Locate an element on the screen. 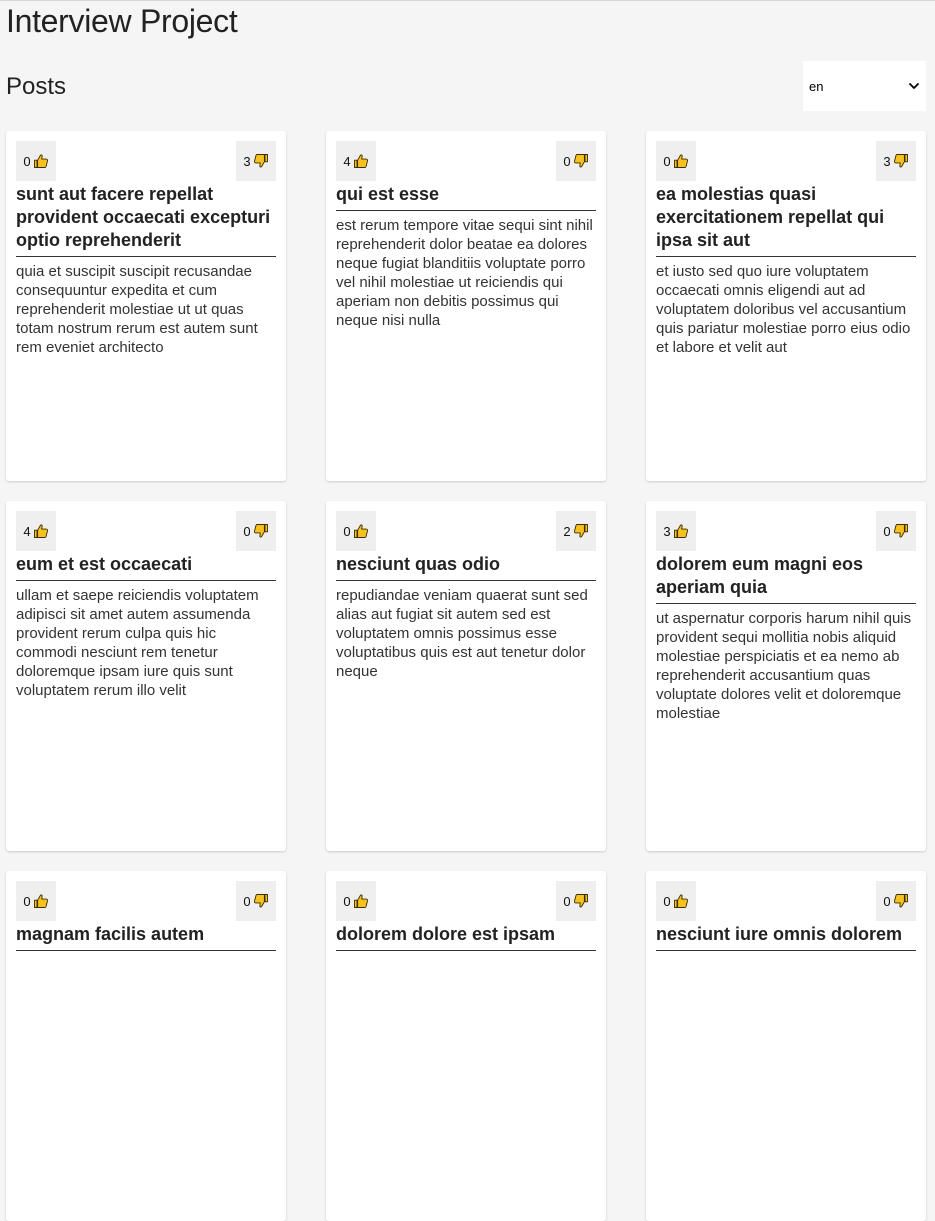 The width and height of the screenshot is (935, 1221). post-card: 0 0 magnam facilis autem is located at coordinates (146, 1046).